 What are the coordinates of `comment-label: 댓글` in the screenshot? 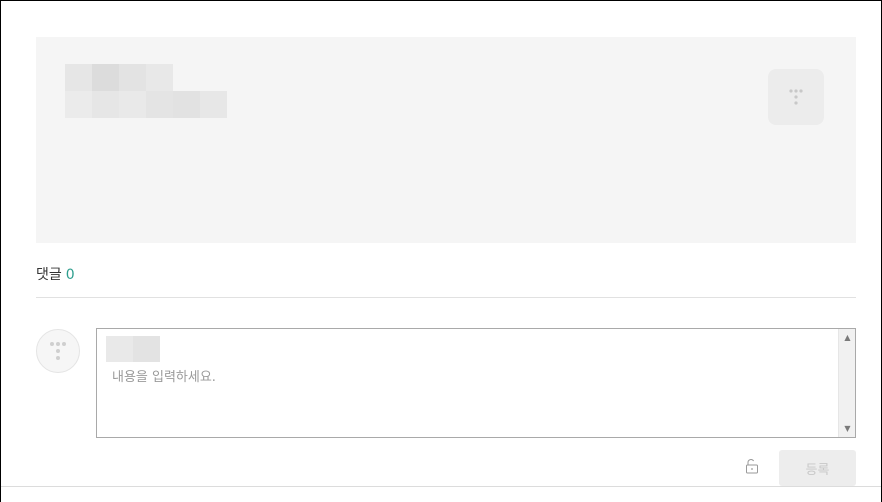 It's located at (49, 275).